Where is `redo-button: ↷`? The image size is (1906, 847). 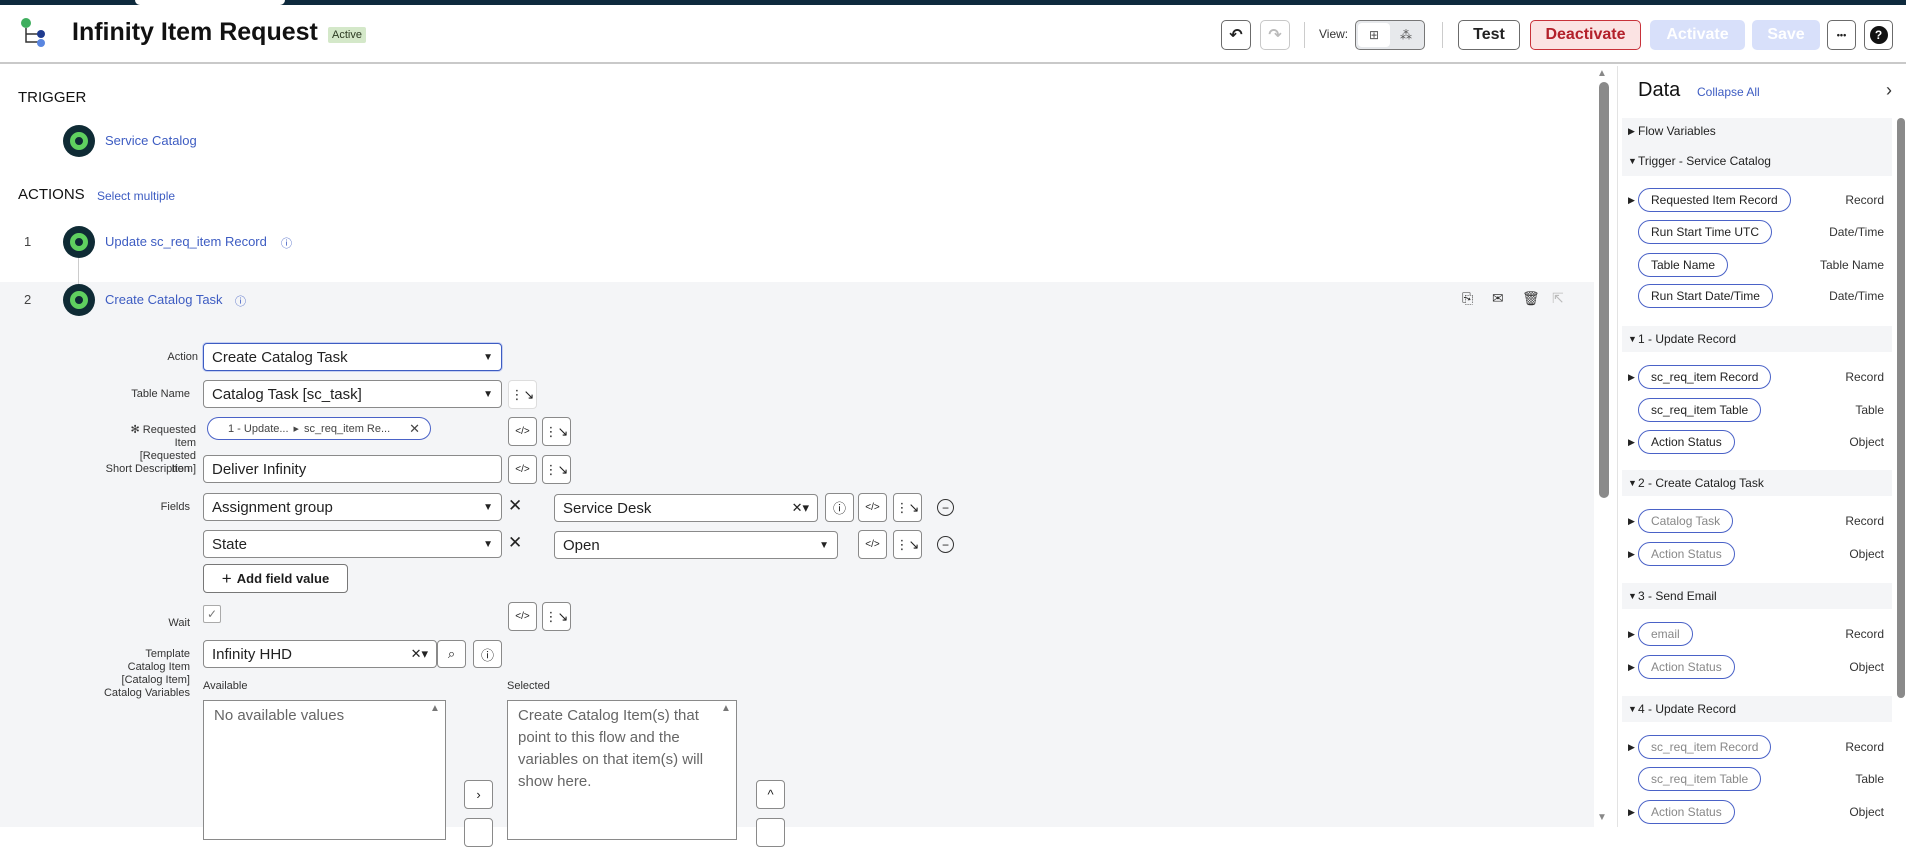 redo-button: ↷ is located at coordinates (1275, 35).